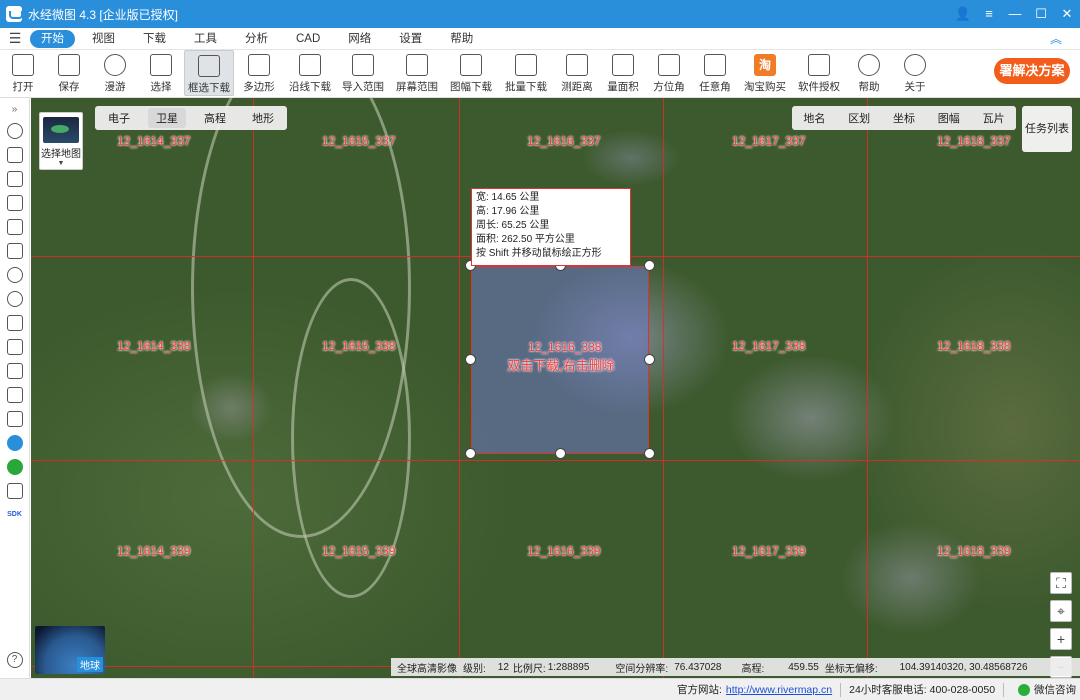  I want to click on globe-label: 地球, so click(90, 664).